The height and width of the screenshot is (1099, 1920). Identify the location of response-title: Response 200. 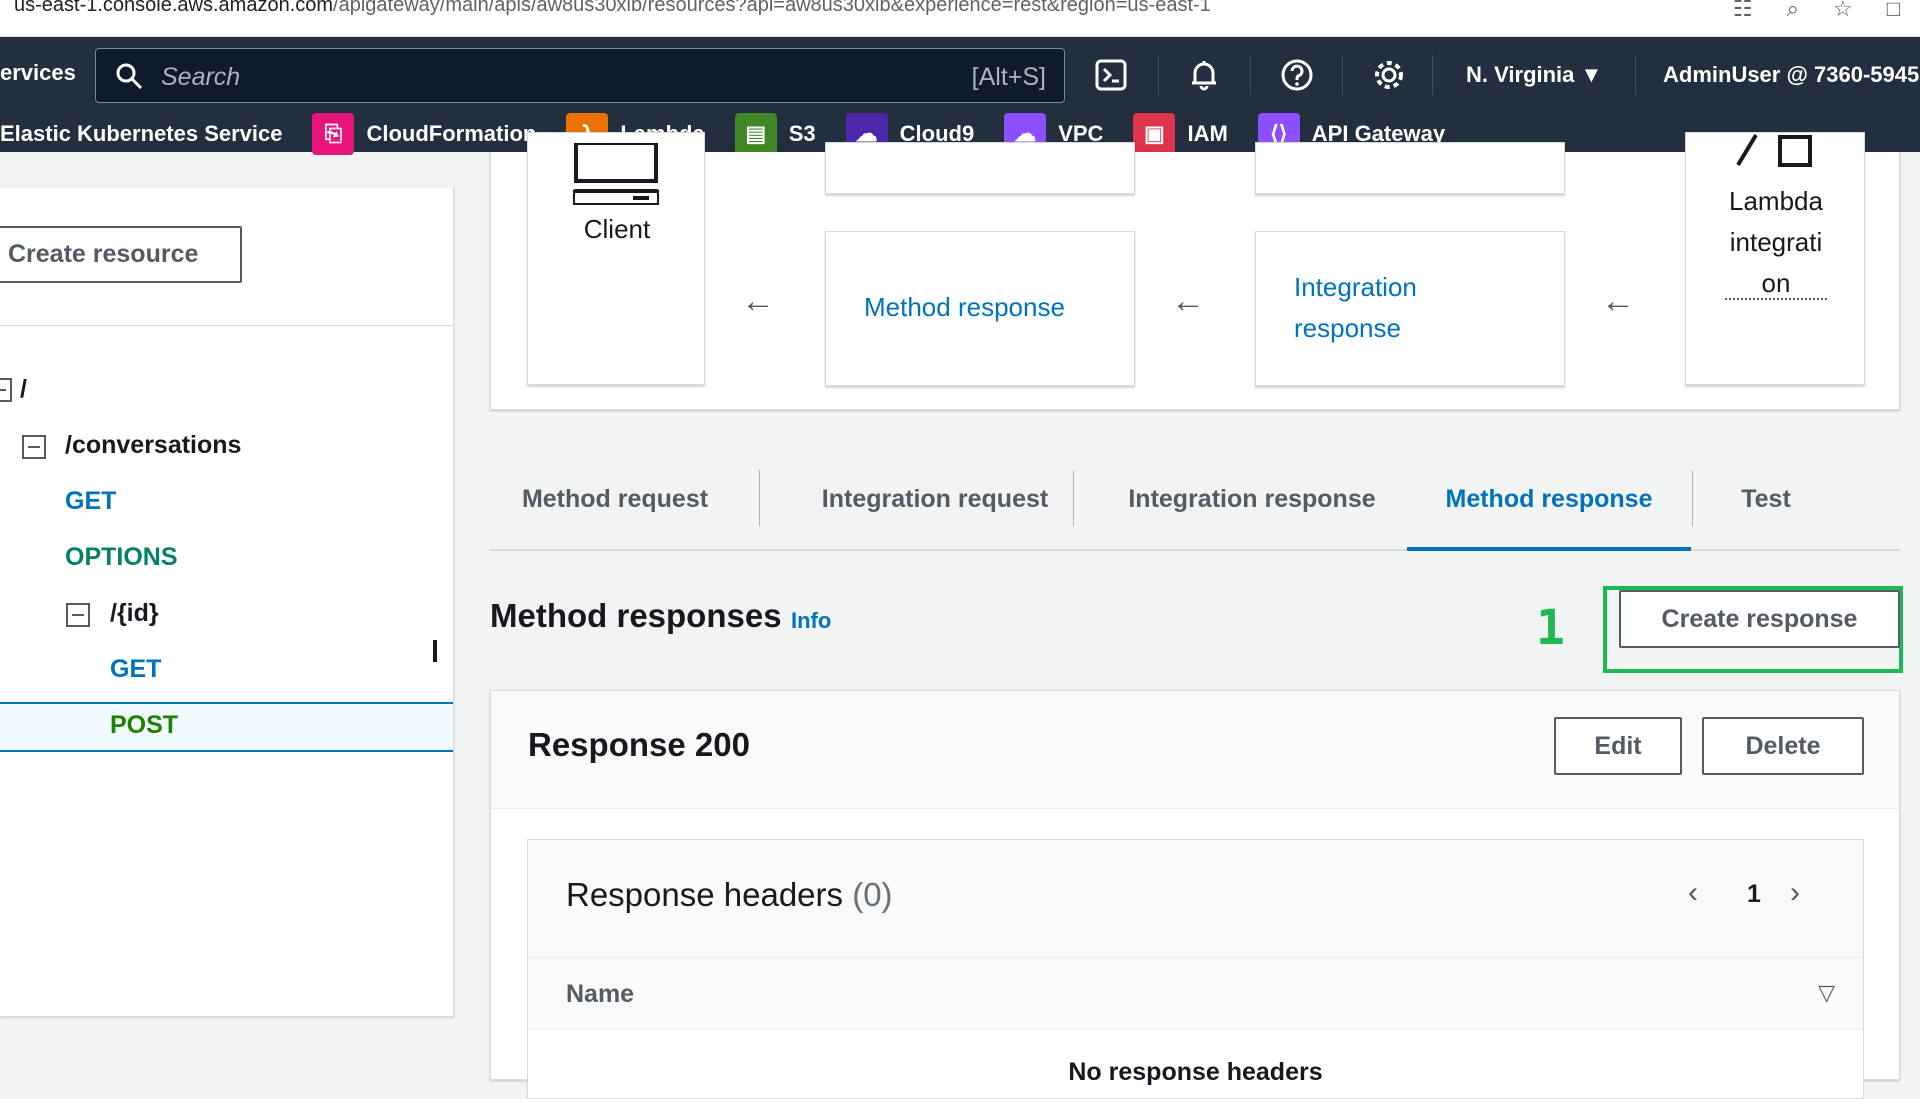
(639, 744).